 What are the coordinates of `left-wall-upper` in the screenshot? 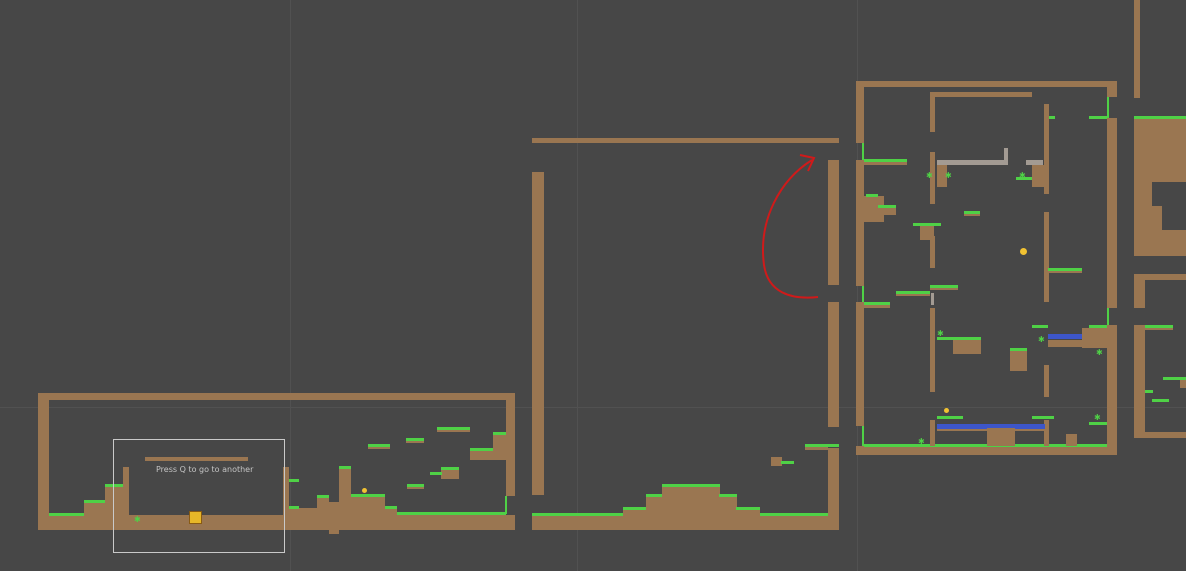 It's located at (860, 112).